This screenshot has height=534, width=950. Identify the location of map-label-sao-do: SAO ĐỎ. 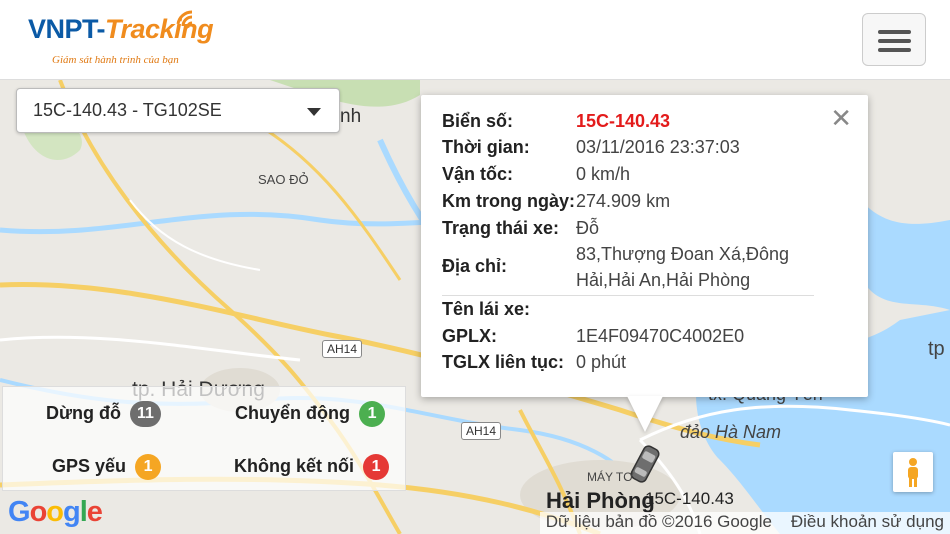
(283, 179).